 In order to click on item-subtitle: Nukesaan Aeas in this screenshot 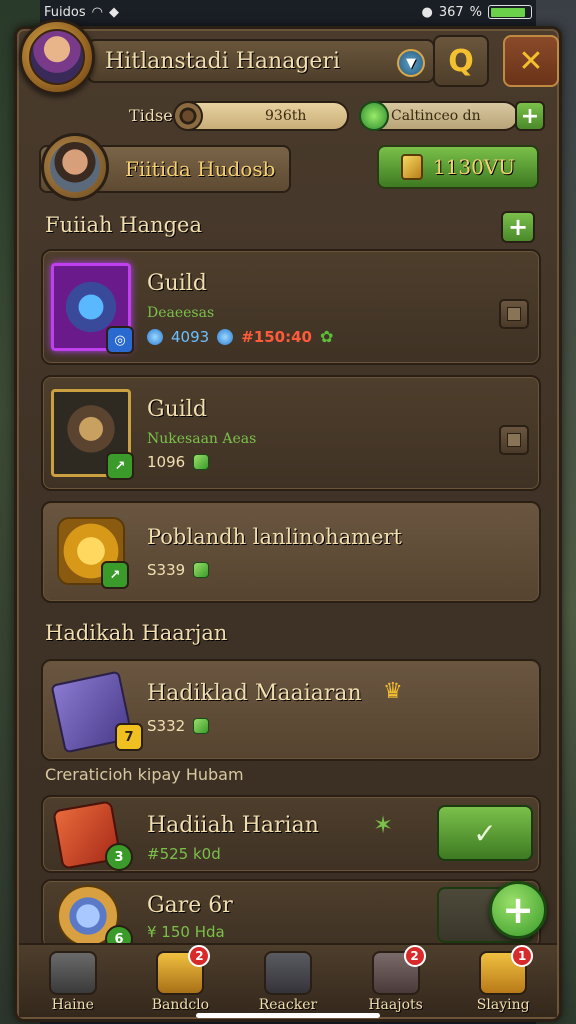, I will do `click(202, 439)`.